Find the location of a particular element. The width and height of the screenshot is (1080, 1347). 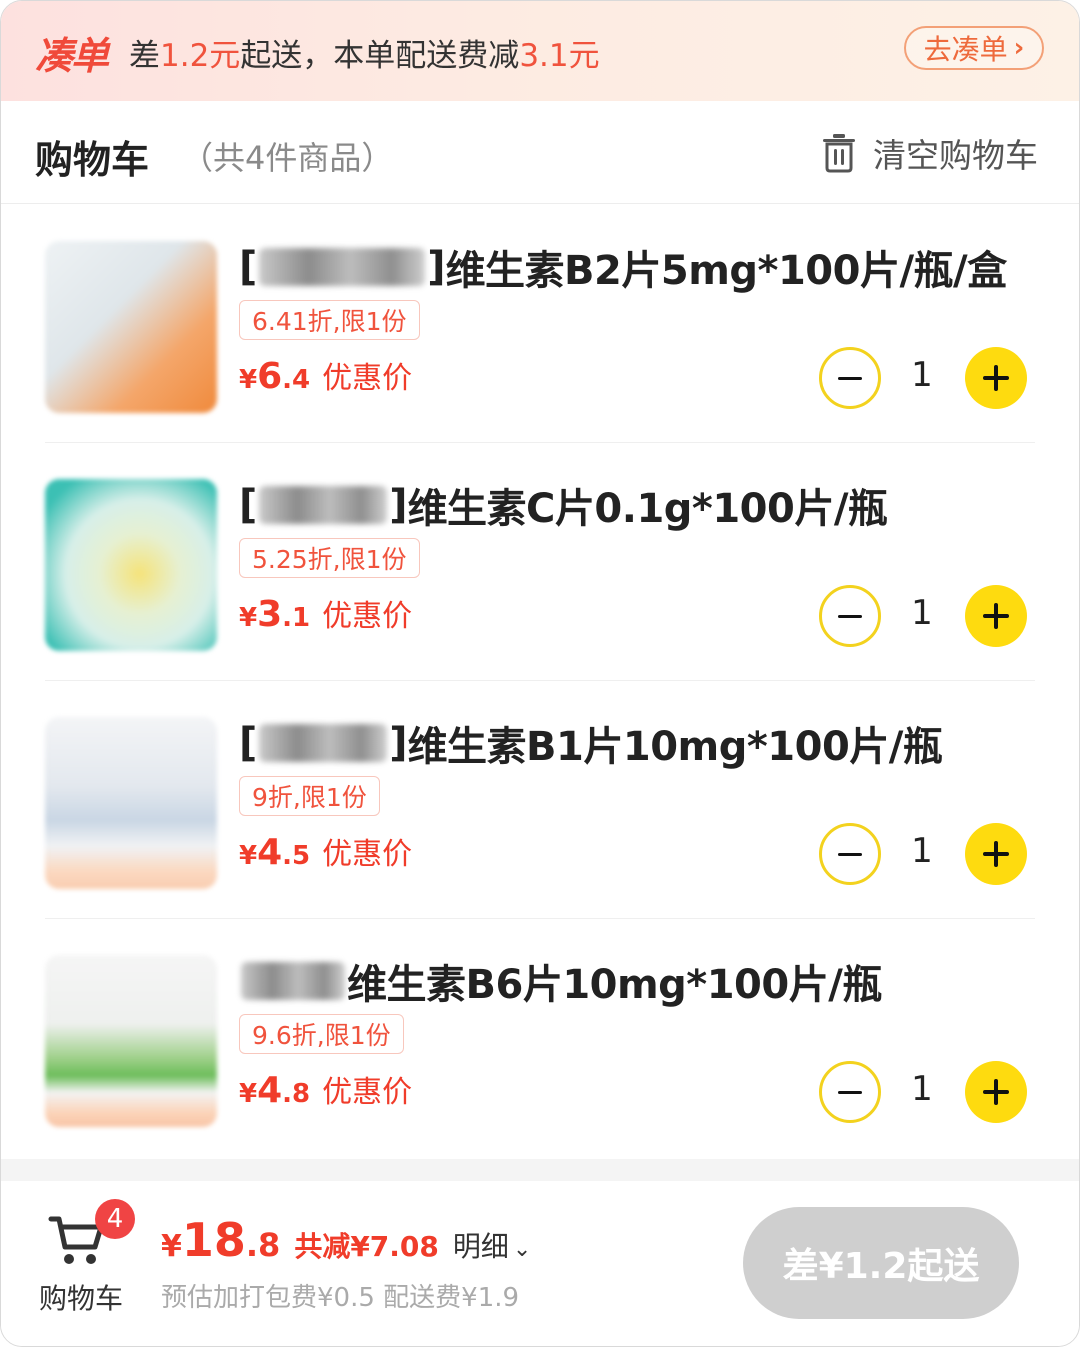

discount-tag: 6.41折,限1份 is located at coordinates (329, 320).